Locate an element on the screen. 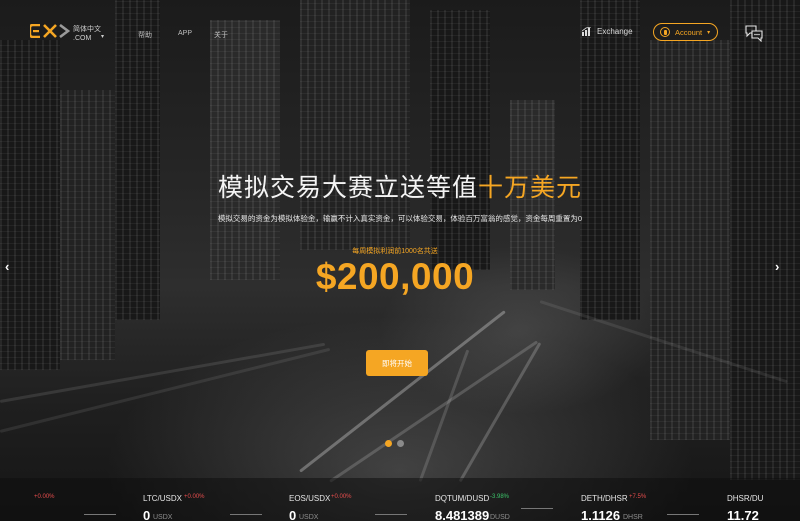  carousel-prev-arrow-icon: ‹ is located at coordinates (7, 266).